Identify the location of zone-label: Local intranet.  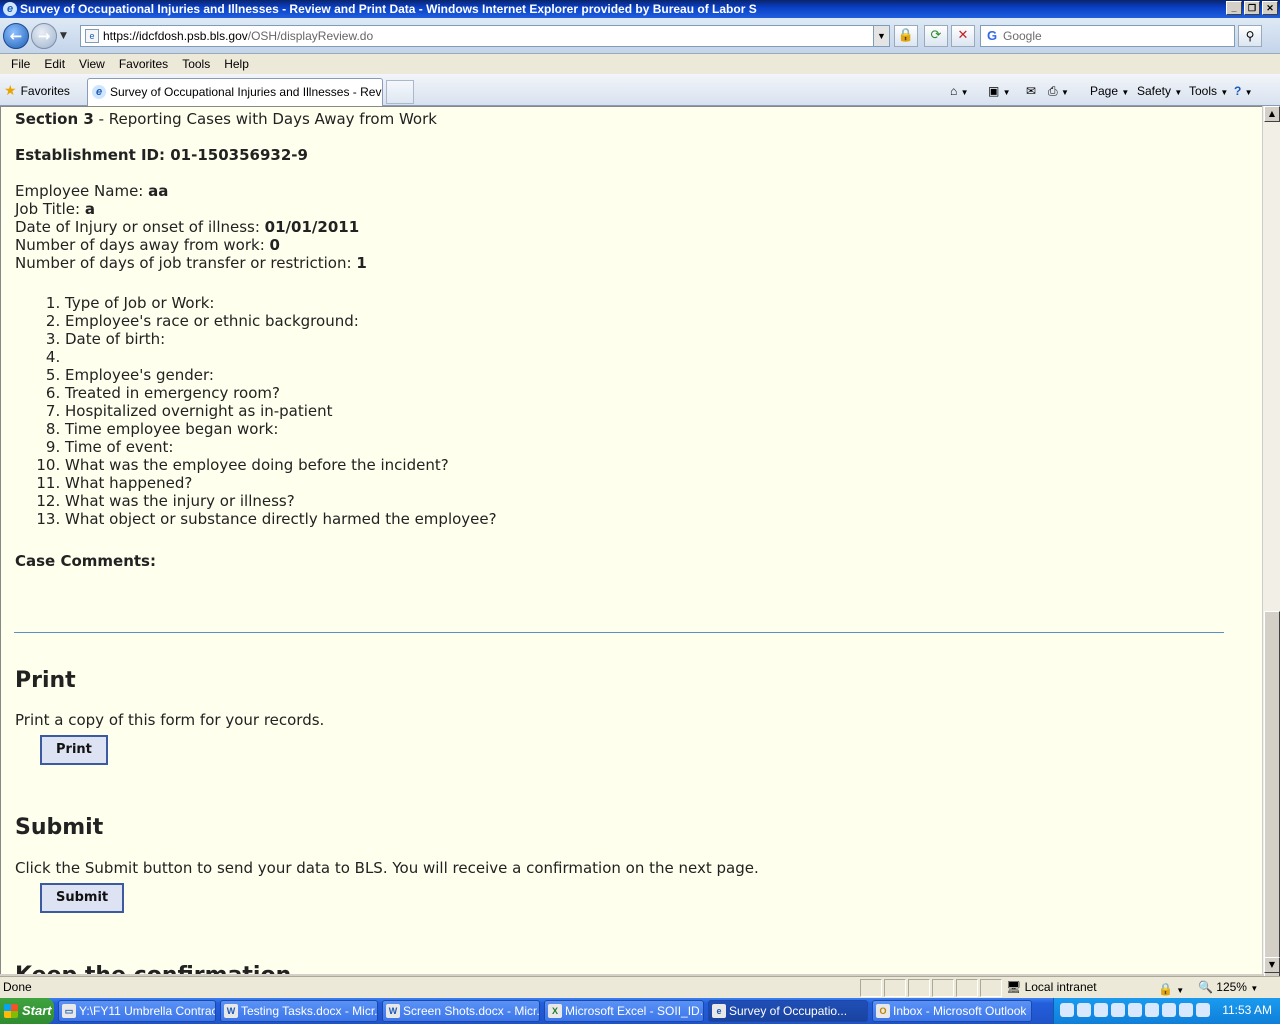
(1060, 987).